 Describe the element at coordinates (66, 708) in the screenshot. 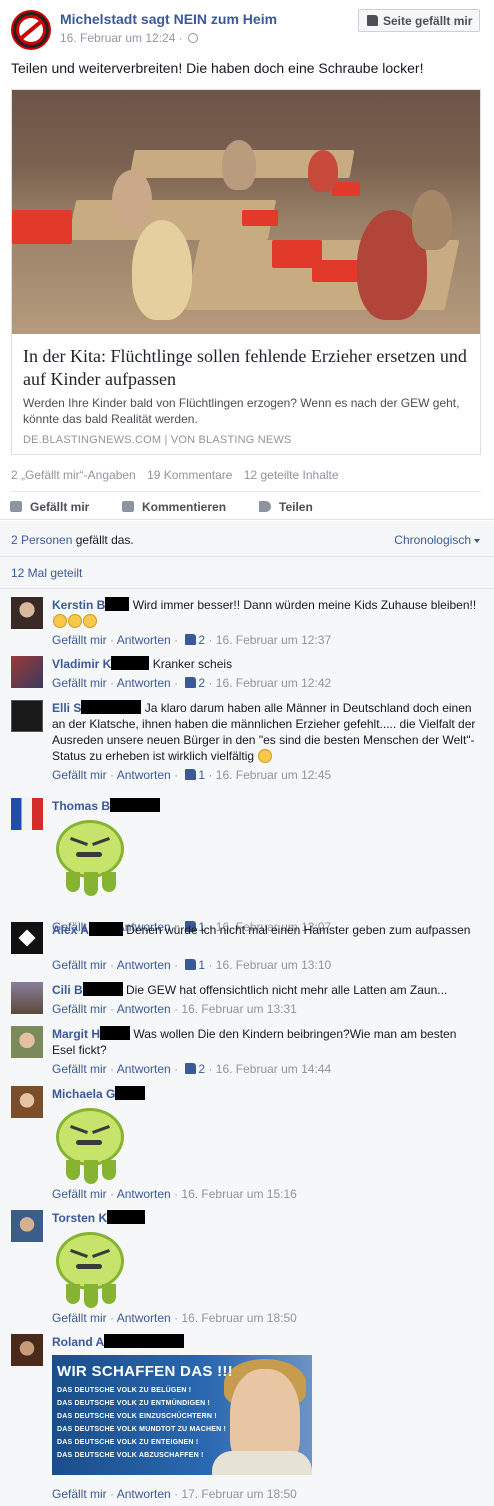

I see `comment-author: Elli S` at that location.